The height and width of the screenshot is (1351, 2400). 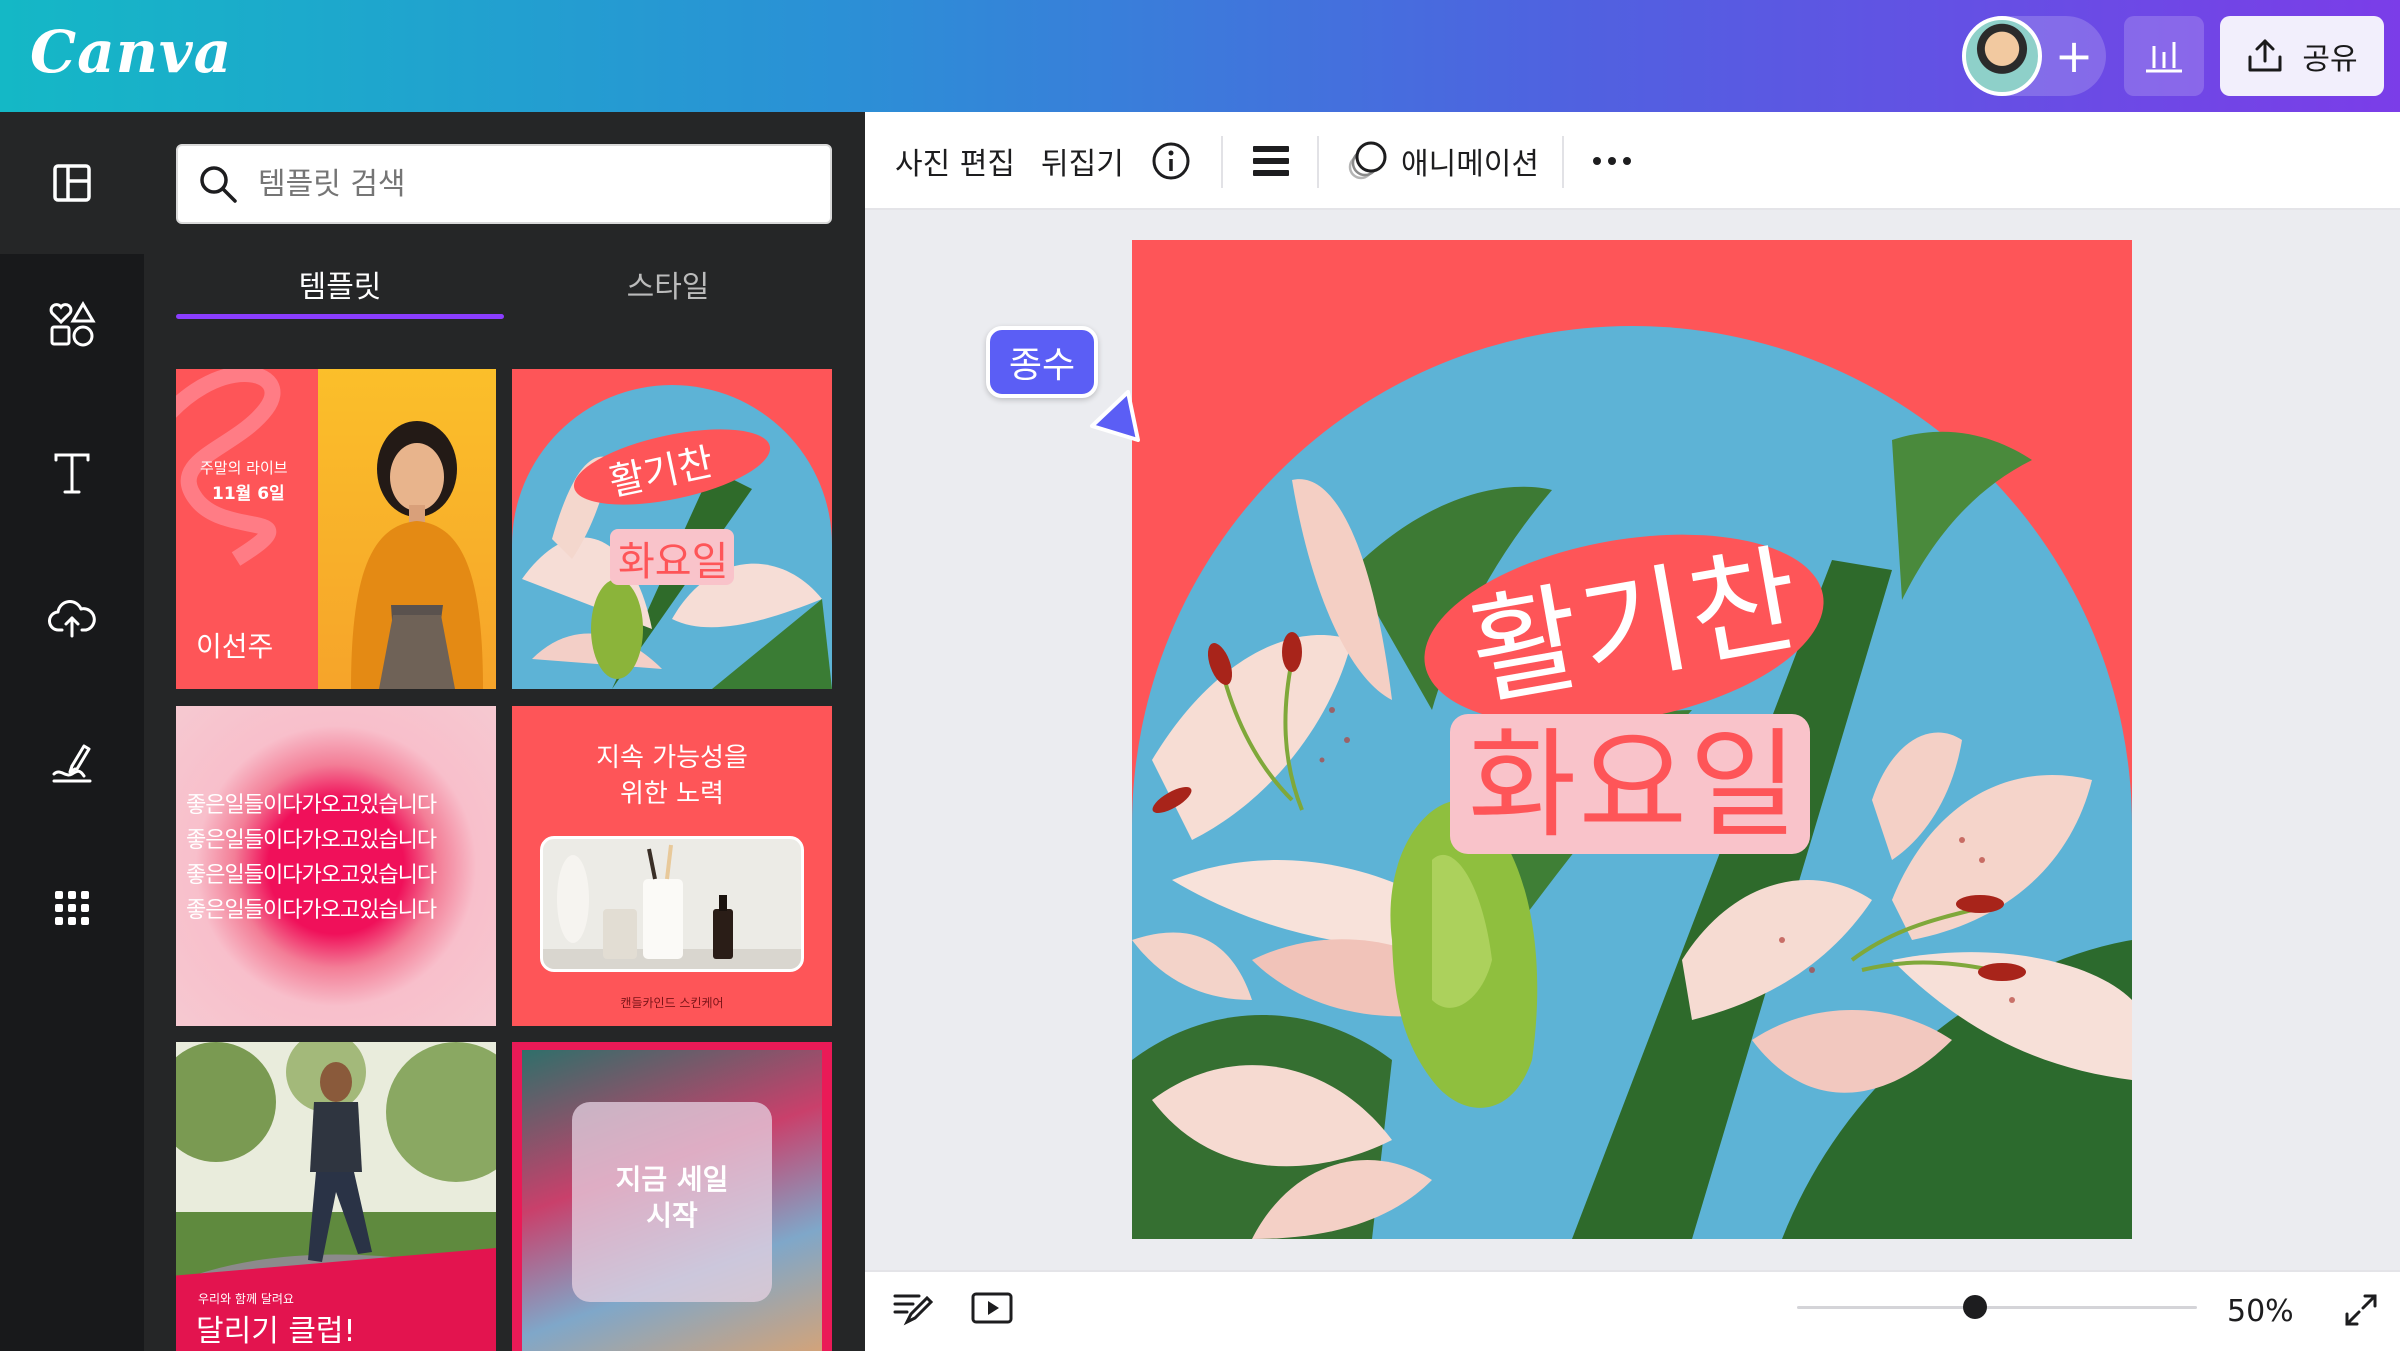 I want to click on position-button, so click(x=1271, y=161).